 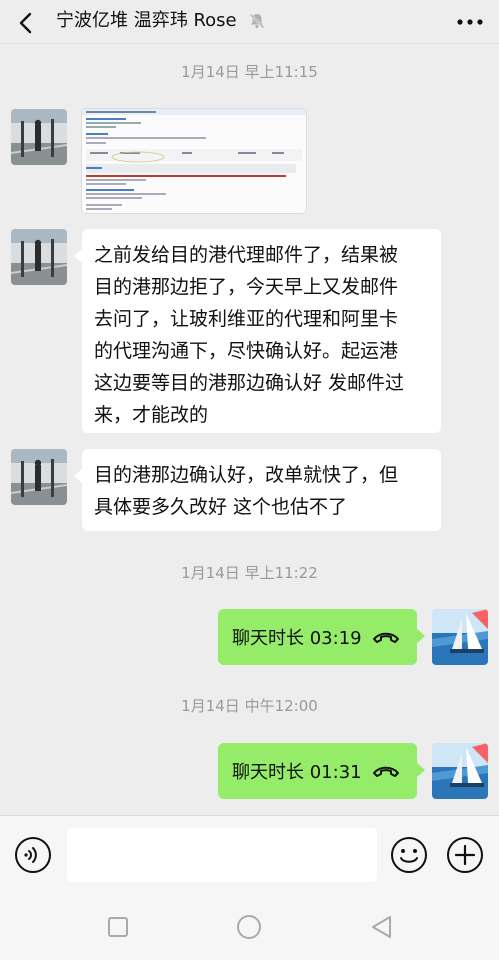 What do you see at coordinates (246, 475) in the screenshot?
I see `message-line: 目的港那边确认好，改单就快了，但` at bounding box center [246, 475].